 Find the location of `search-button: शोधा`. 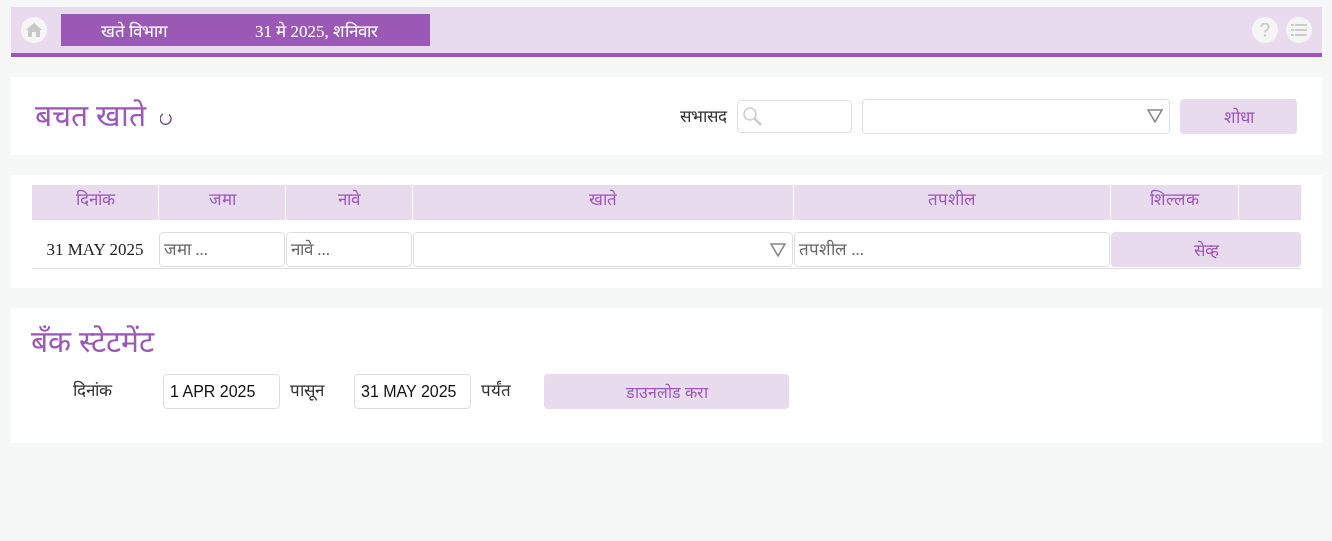

search-button: शोधा is located at coordinates (1238, 116).